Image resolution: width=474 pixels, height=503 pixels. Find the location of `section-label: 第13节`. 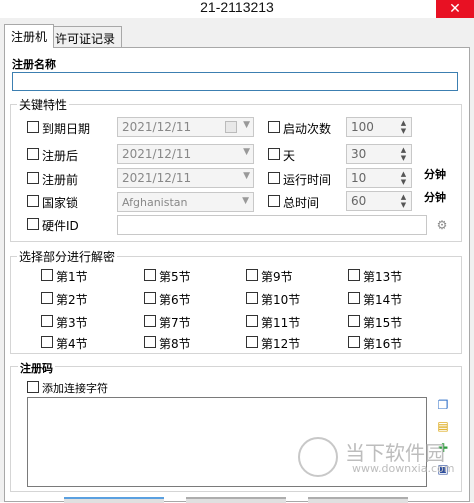

section-label: 第13节 is located at coordinates (383, 277).